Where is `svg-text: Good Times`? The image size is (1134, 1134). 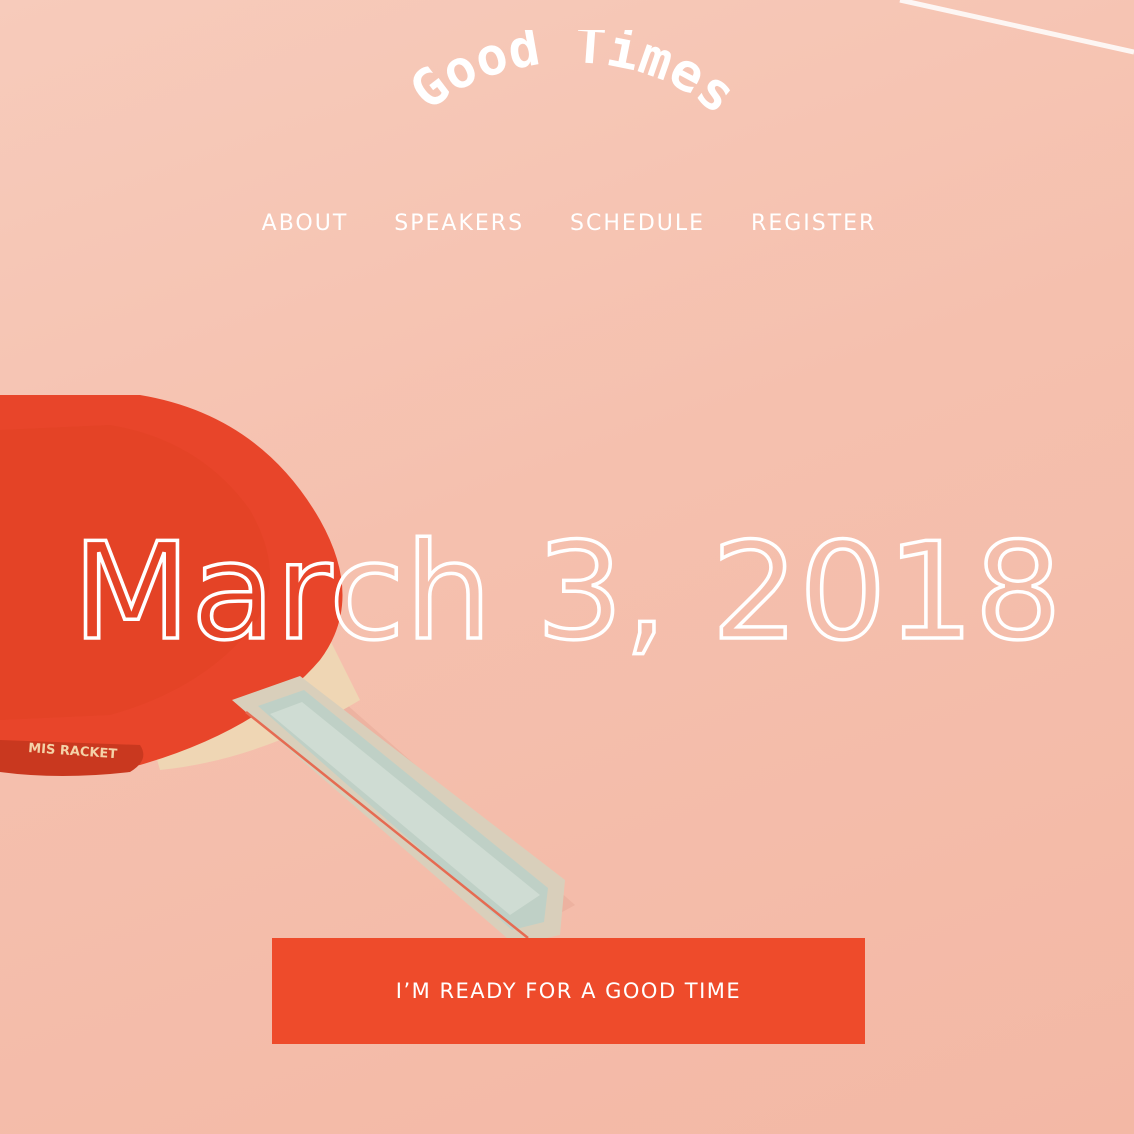
svg-text: Good Times is located at coordinates (574, 78).